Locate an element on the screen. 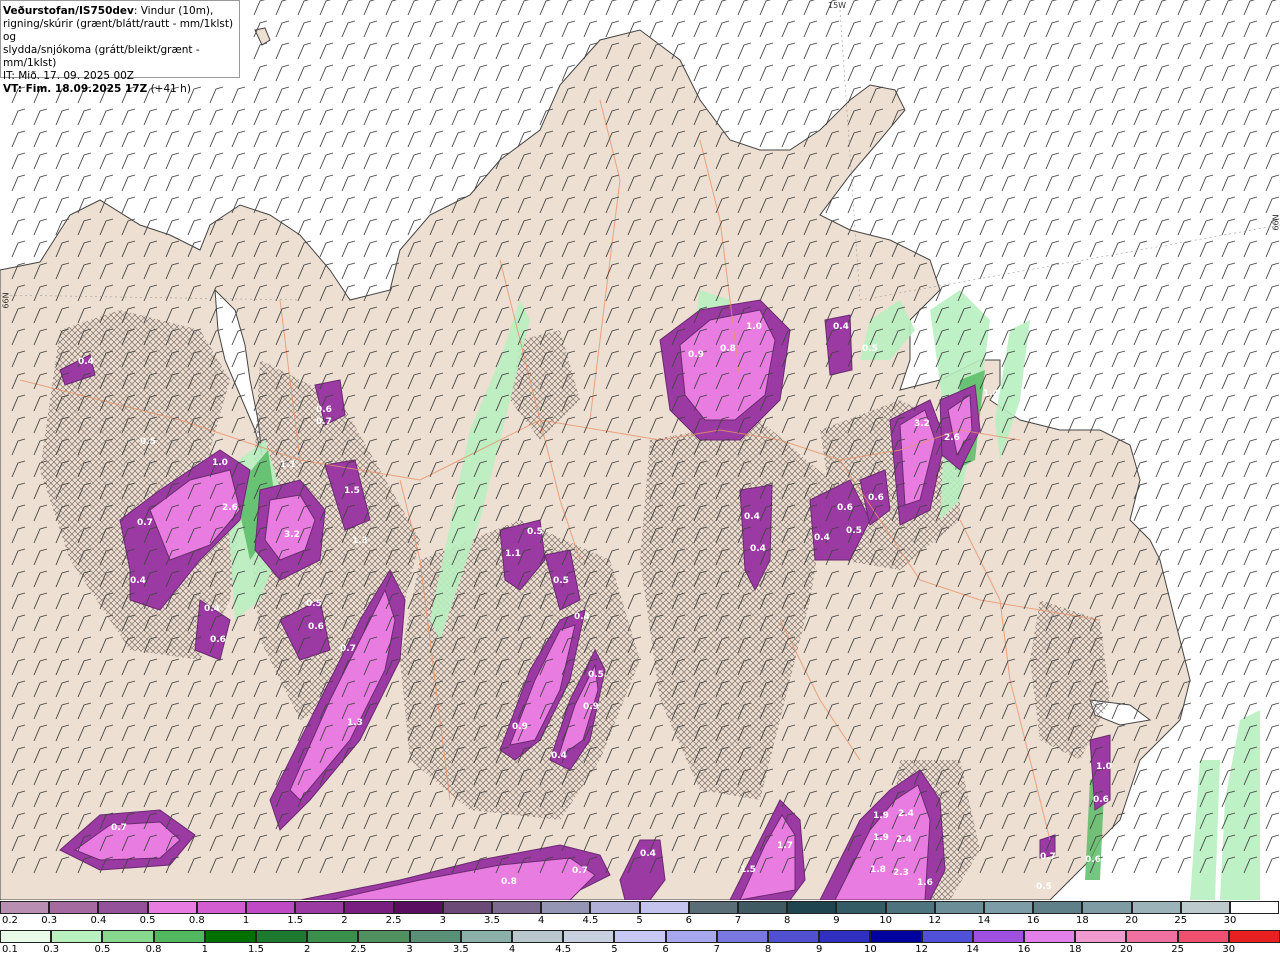 Image resolution: width=1280 pixels, height=958 pixels. snow-colorbar is located at coordinates (640, 907).